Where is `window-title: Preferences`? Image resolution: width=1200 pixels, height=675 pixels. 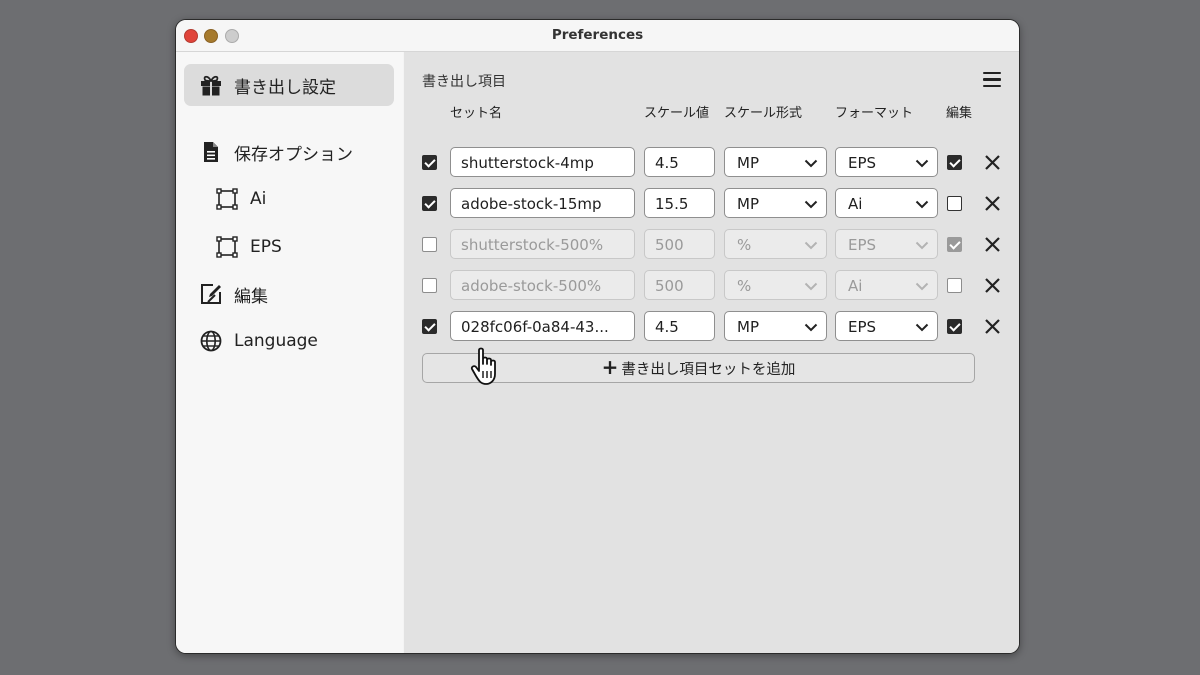
window-title: Preferences is located at coordinates (597, 35).